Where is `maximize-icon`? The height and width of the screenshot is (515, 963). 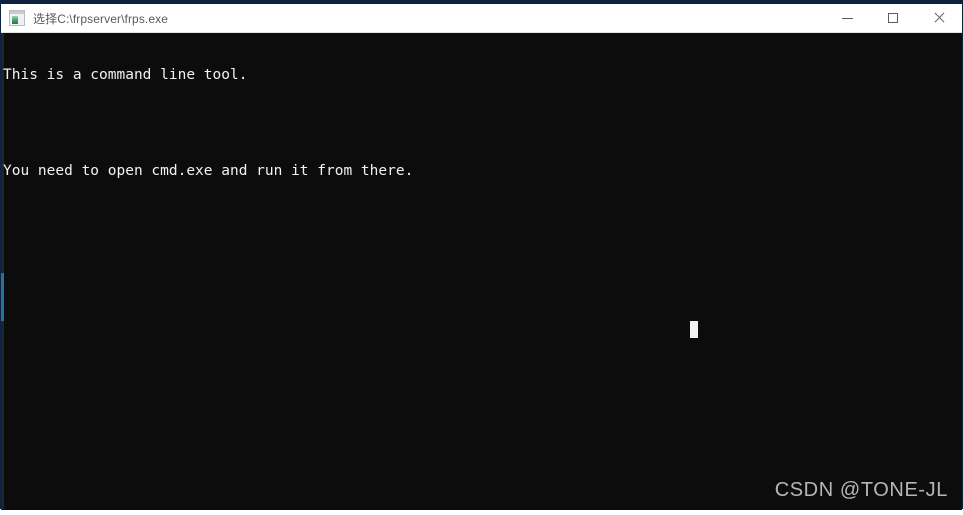 maximize-icon is located at coordinates (893, 18).